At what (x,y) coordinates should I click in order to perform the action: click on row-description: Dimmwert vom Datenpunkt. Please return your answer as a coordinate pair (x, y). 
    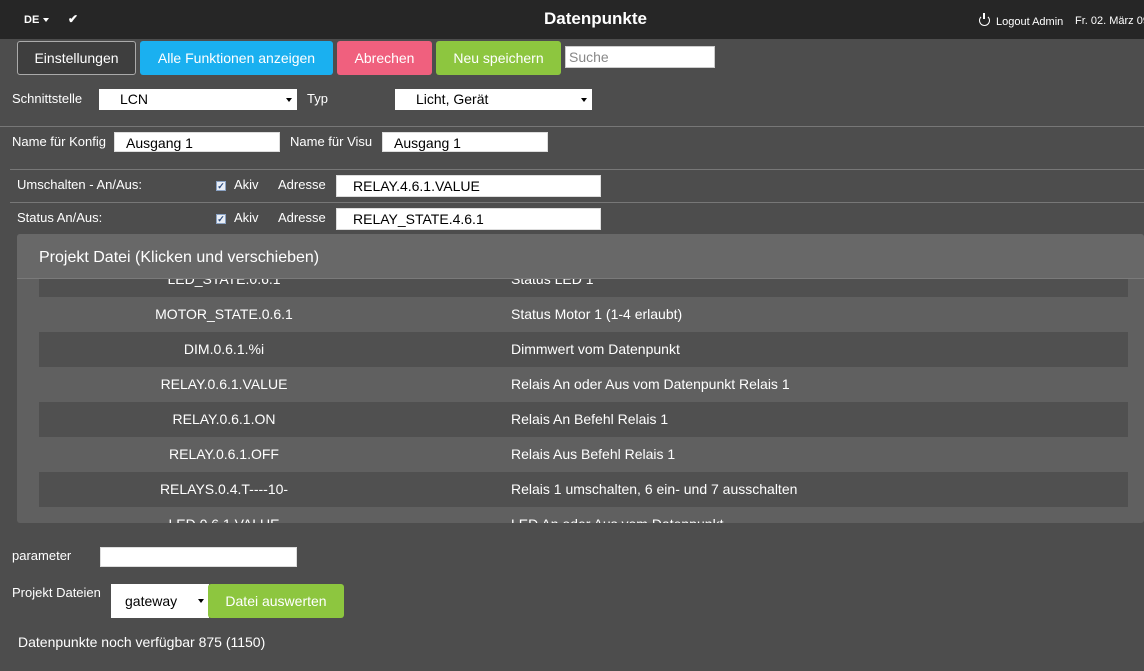
    Looking at the image, I should click on (595, 349).